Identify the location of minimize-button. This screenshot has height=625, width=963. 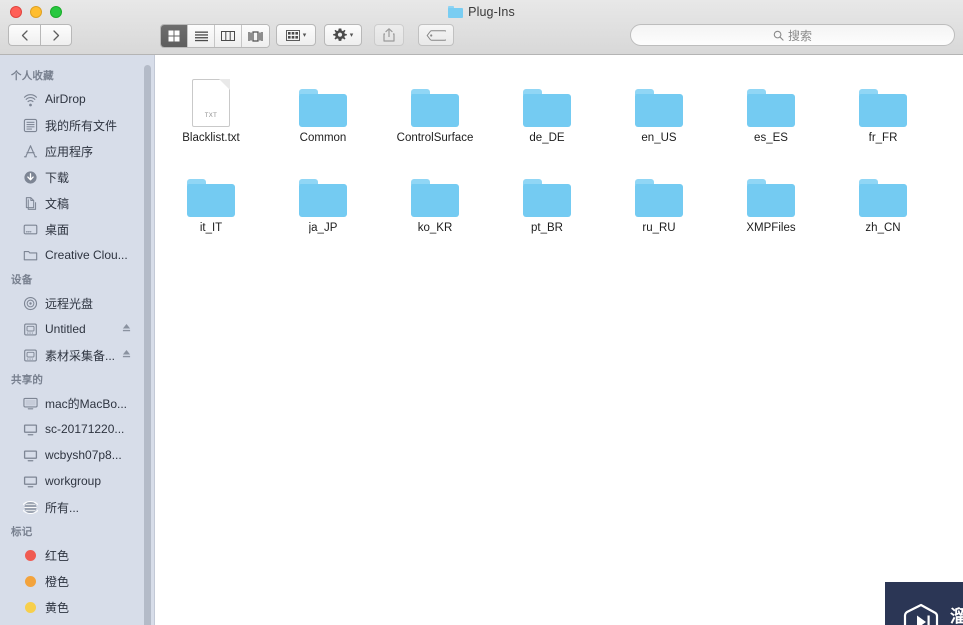
(36, 12).